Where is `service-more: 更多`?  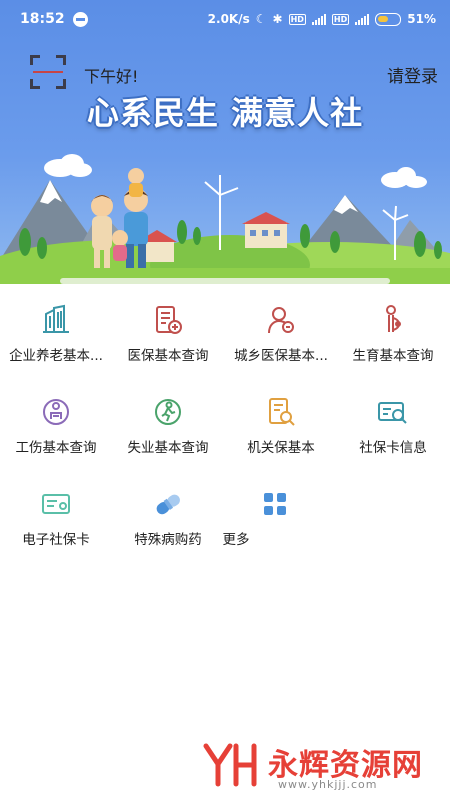 service-more: 更多 is located at coordinates (280, 518).